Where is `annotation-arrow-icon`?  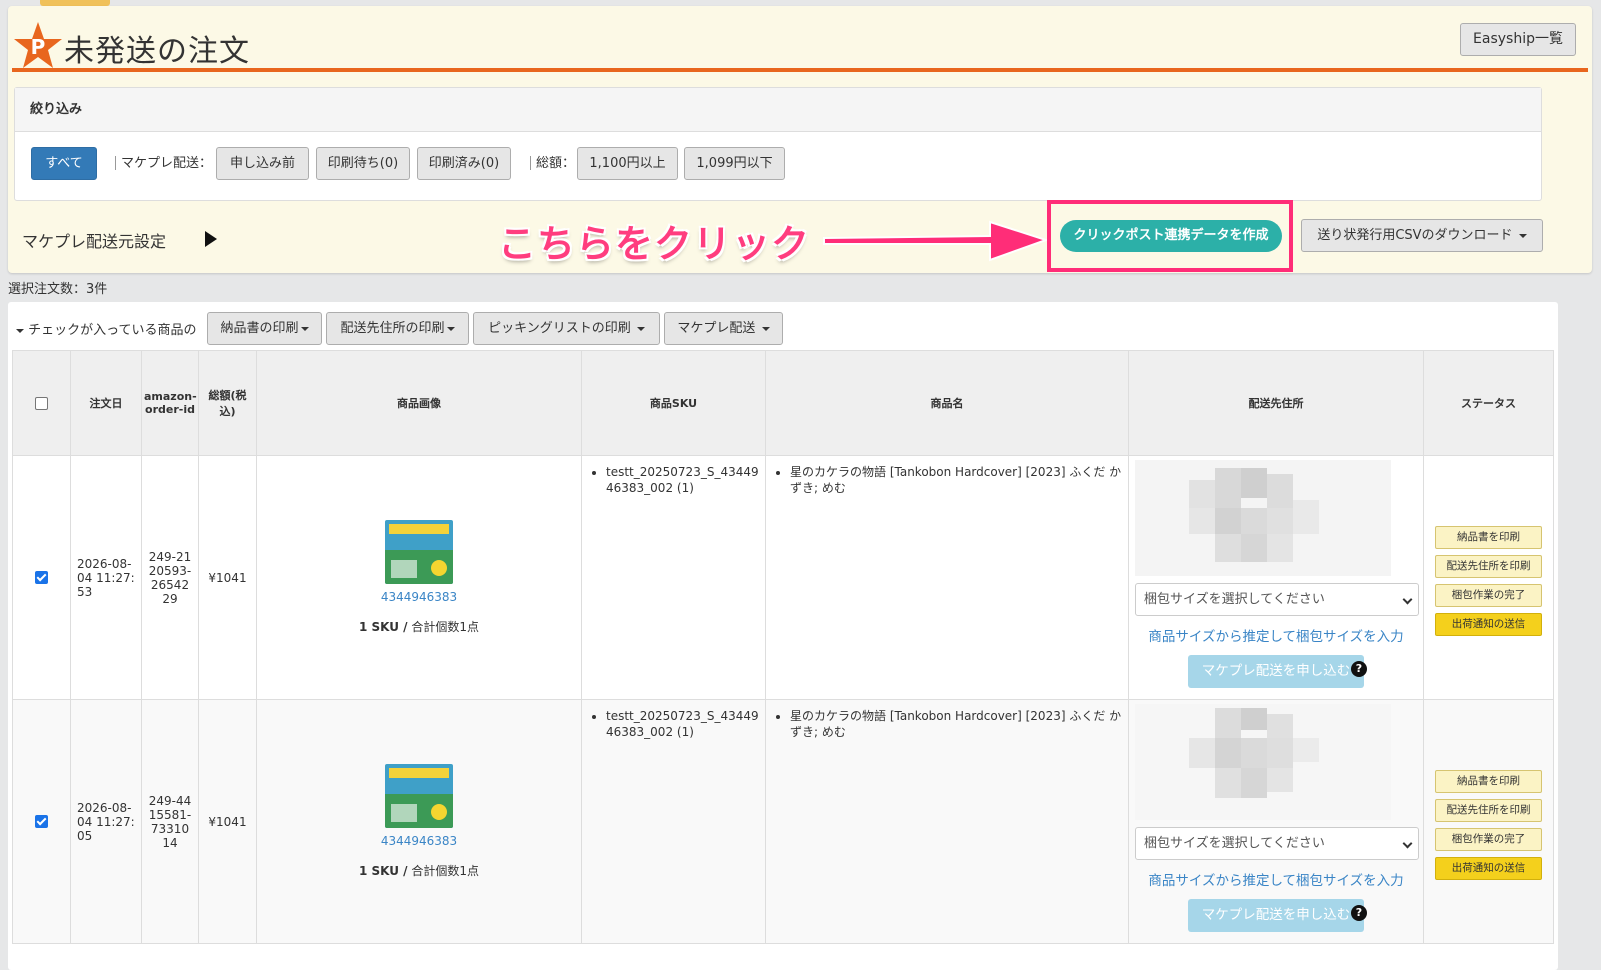
annotation-arrow-icon is located at coordinates (936, 241).